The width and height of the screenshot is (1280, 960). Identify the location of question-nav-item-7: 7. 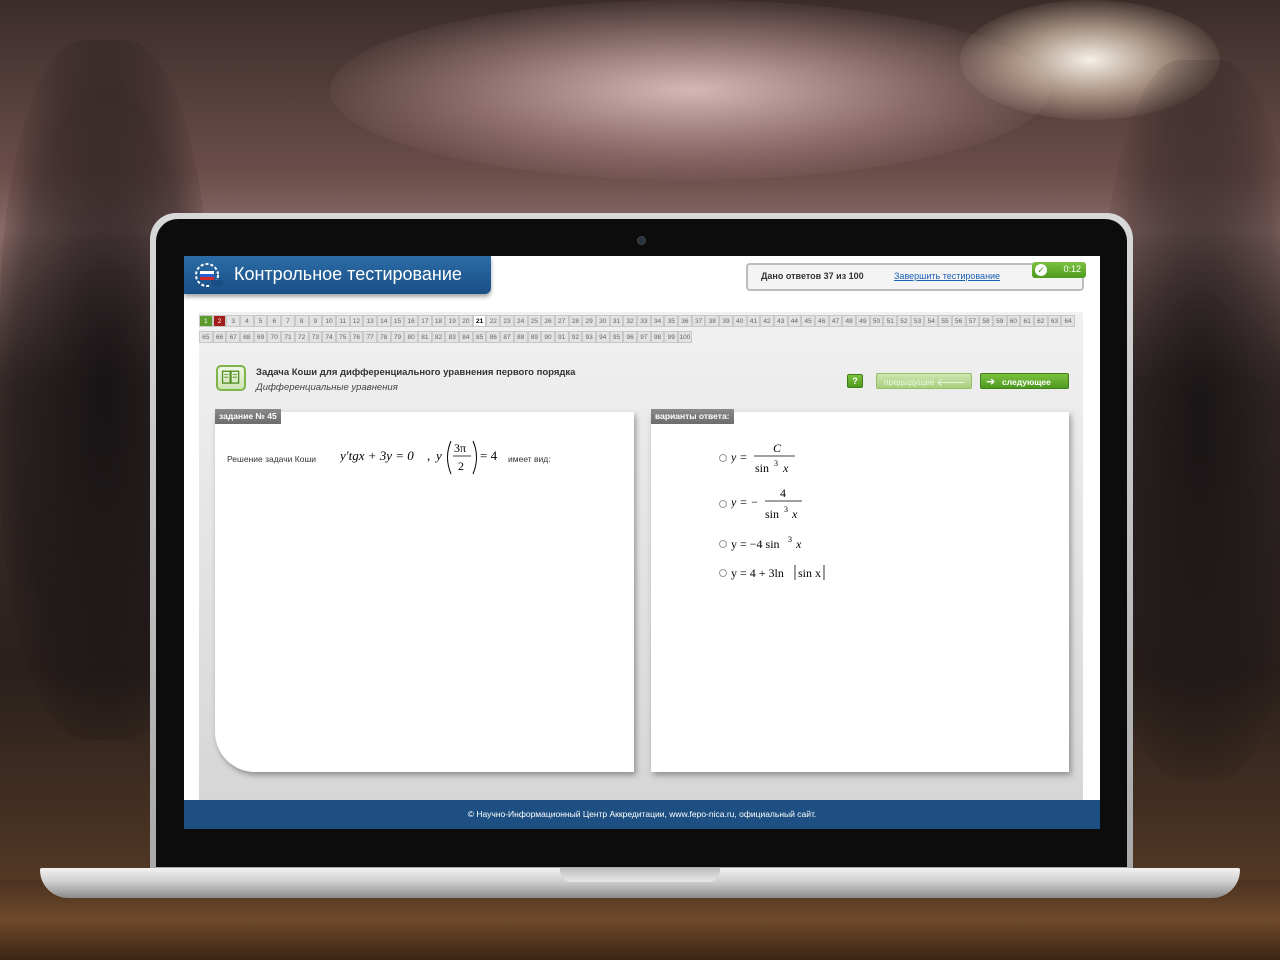
(288, 321).